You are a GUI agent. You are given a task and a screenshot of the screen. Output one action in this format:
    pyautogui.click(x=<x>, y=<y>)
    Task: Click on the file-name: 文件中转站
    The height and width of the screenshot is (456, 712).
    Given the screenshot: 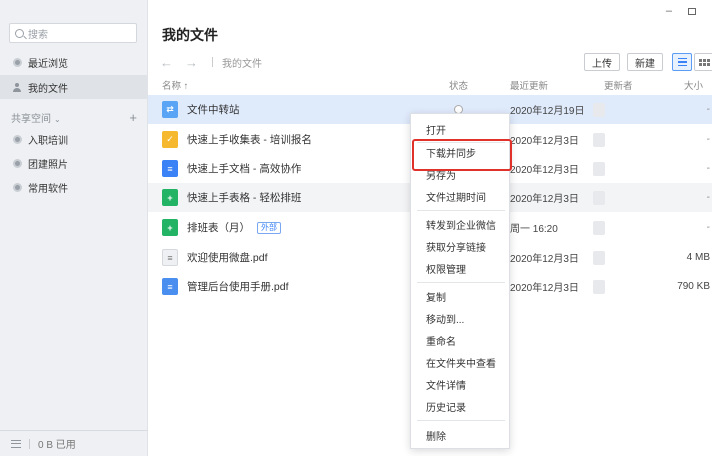 What is the action you would take?
    pyautogui.click(x=213, y=110)
    